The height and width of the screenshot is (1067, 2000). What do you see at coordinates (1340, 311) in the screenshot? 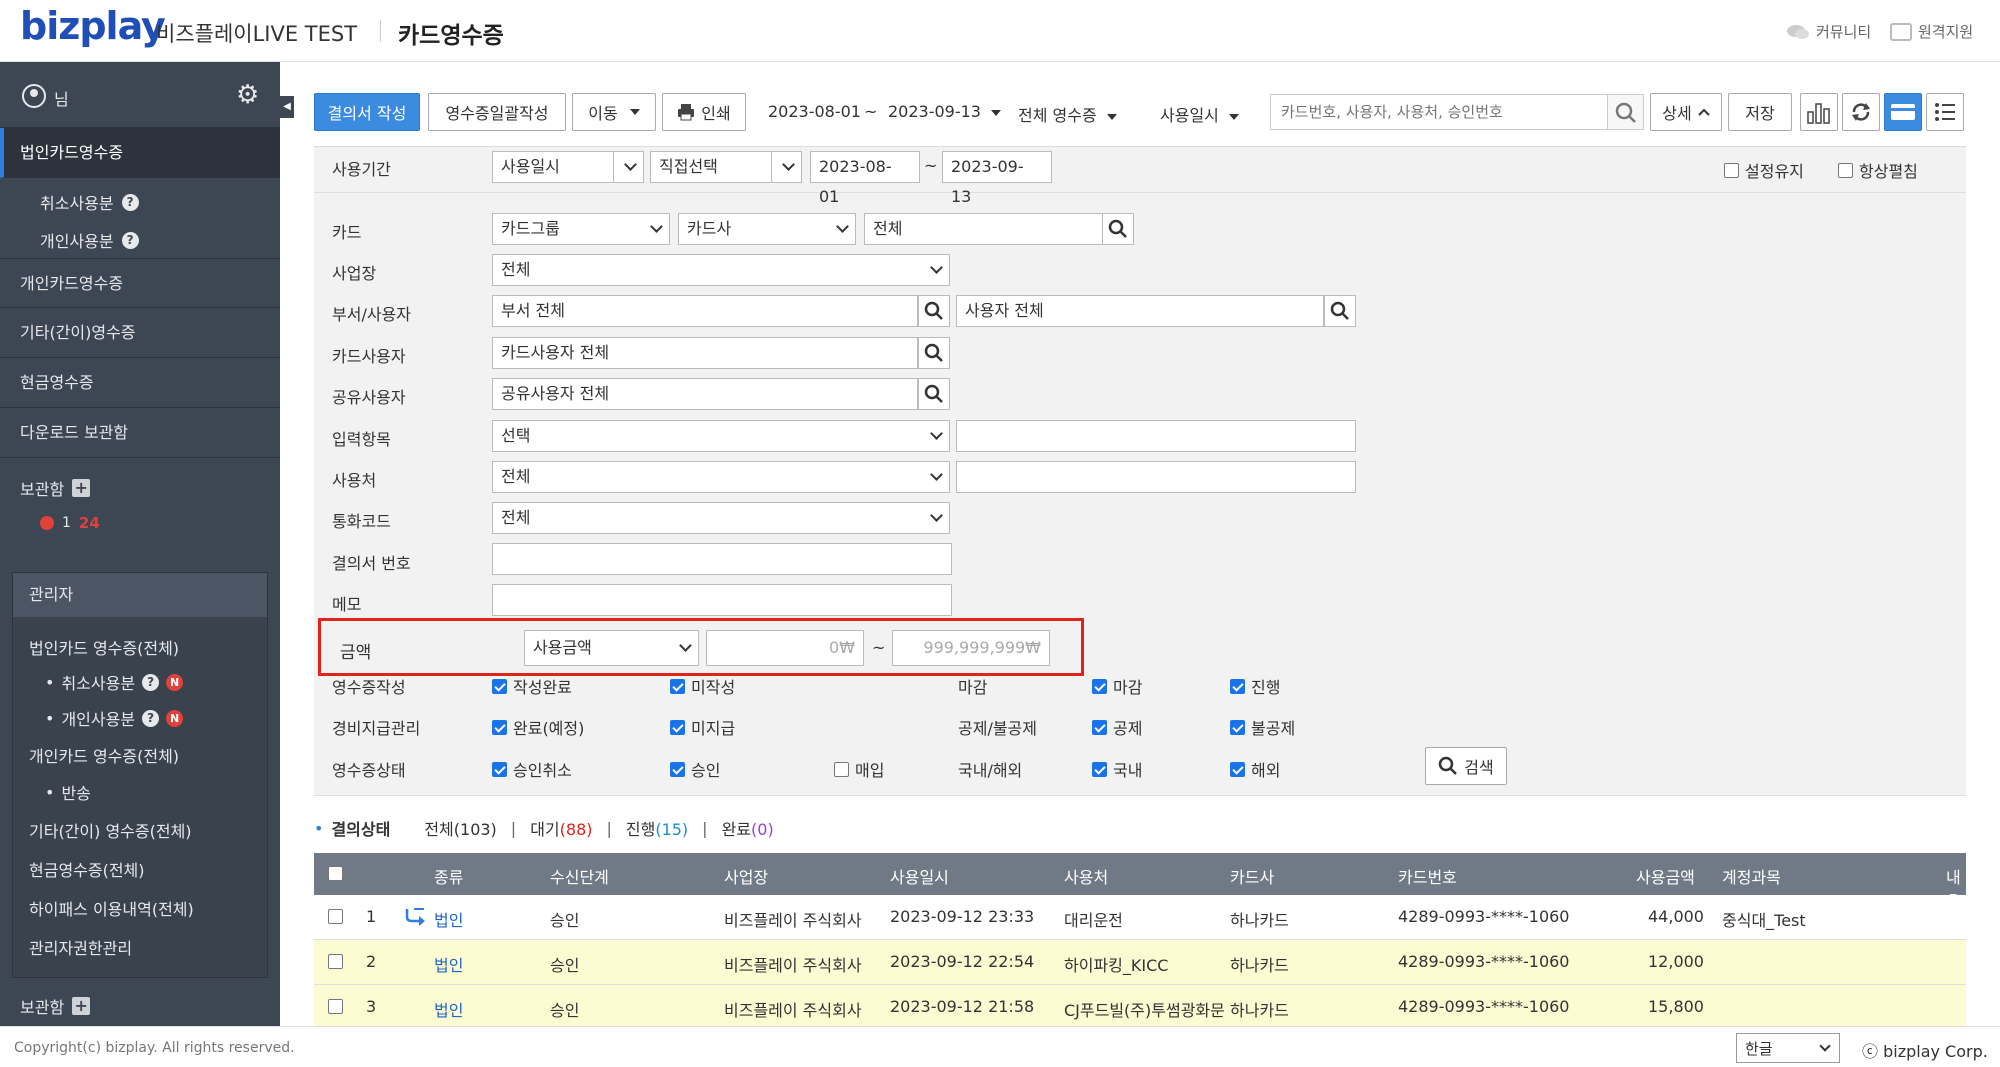
I see `user-search-button` at bounding box center [1340, 311].